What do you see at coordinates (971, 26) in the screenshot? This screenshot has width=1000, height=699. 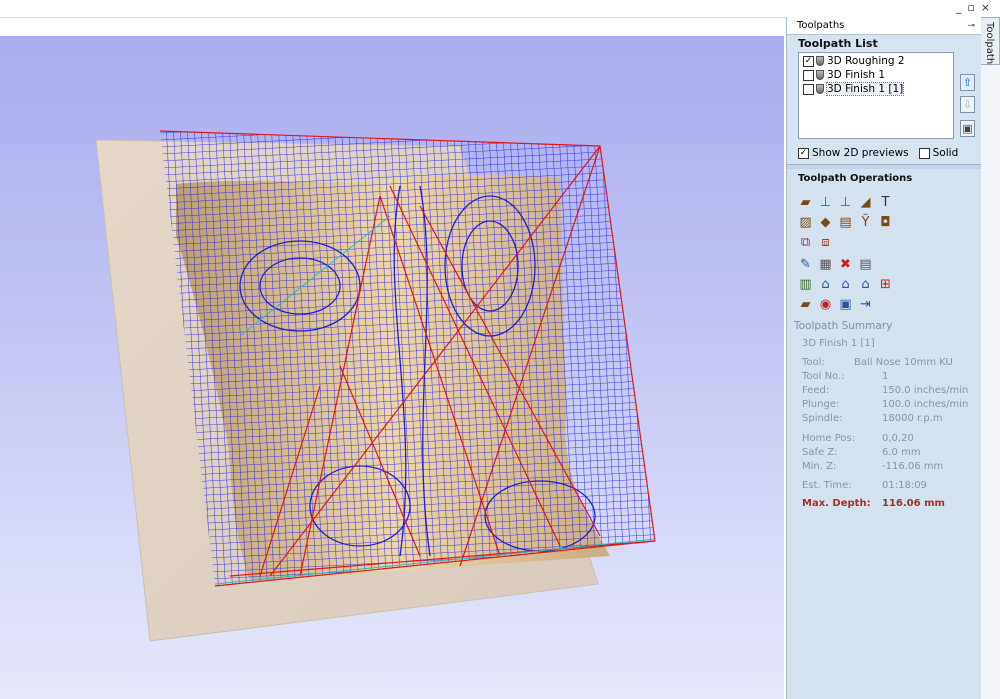 I see `pin-icon: ⊸` at bounding box center [971, 26].